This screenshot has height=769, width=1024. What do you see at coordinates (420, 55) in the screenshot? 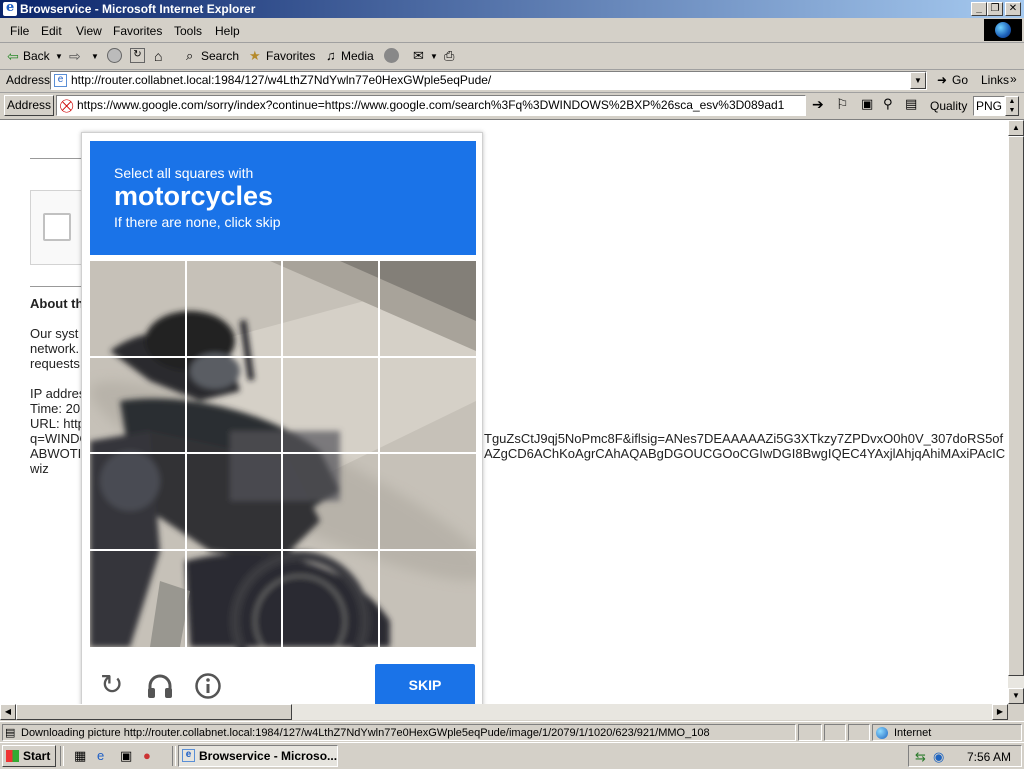
I see `mail-icon: ✉` at bounding box center [420, 55].